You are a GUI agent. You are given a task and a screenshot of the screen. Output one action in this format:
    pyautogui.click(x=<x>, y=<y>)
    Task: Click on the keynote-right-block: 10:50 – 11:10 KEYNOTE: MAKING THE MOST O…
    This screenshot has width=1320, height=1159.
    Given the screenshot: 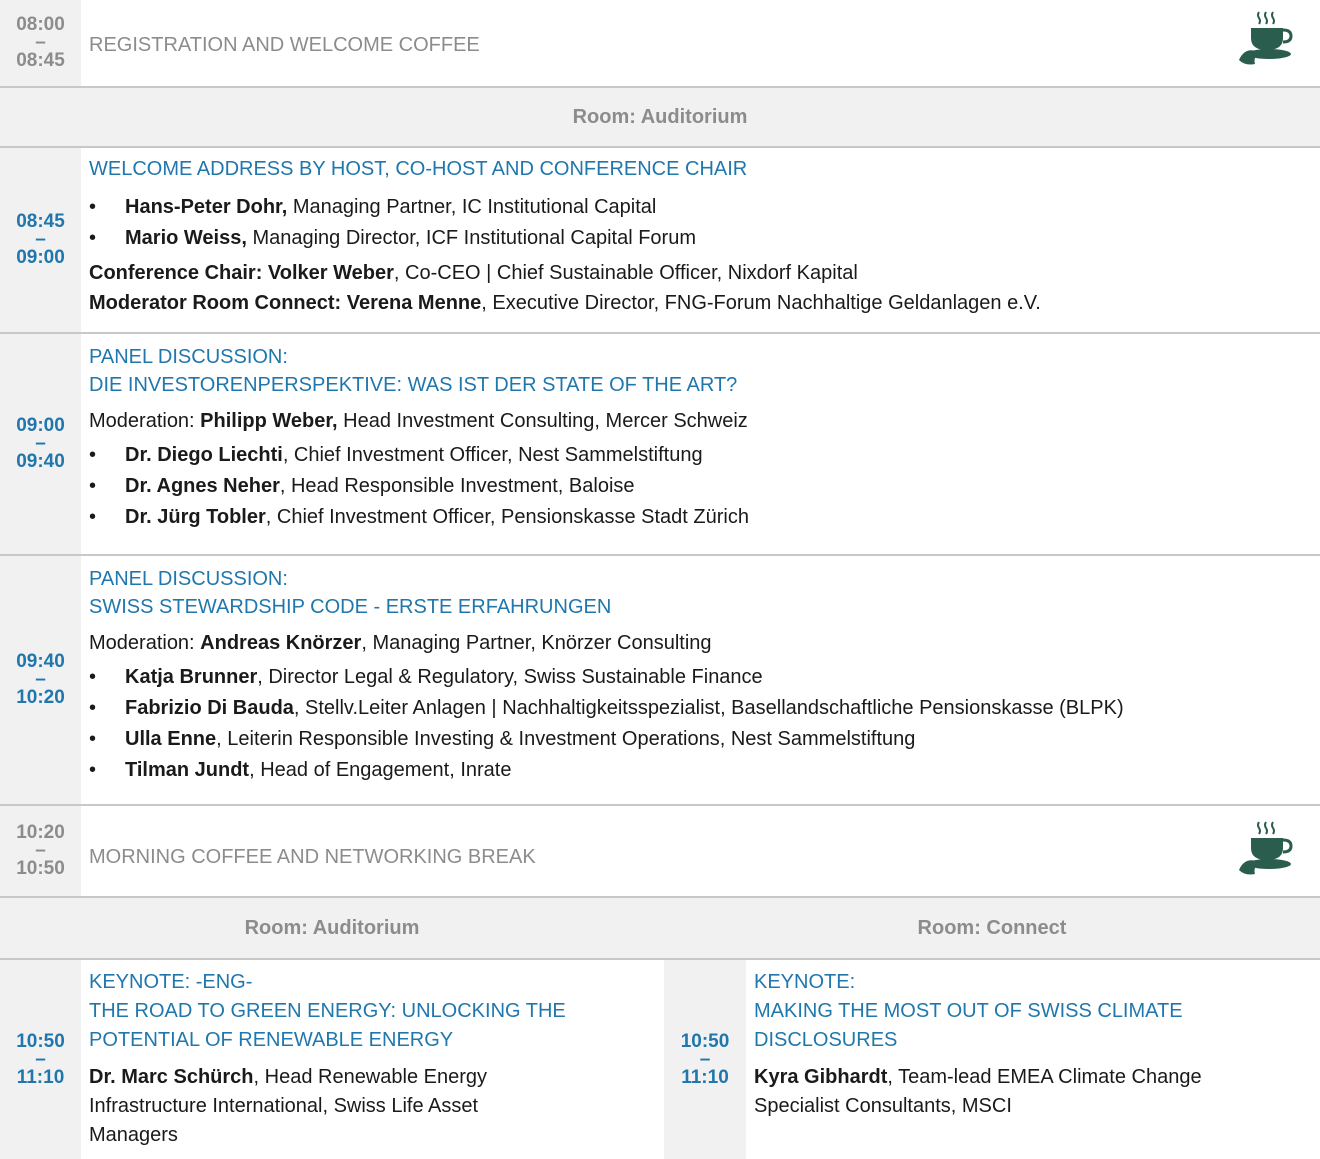 What is the action you would take?
    pyautogui.click(x=992, y=1059)
    